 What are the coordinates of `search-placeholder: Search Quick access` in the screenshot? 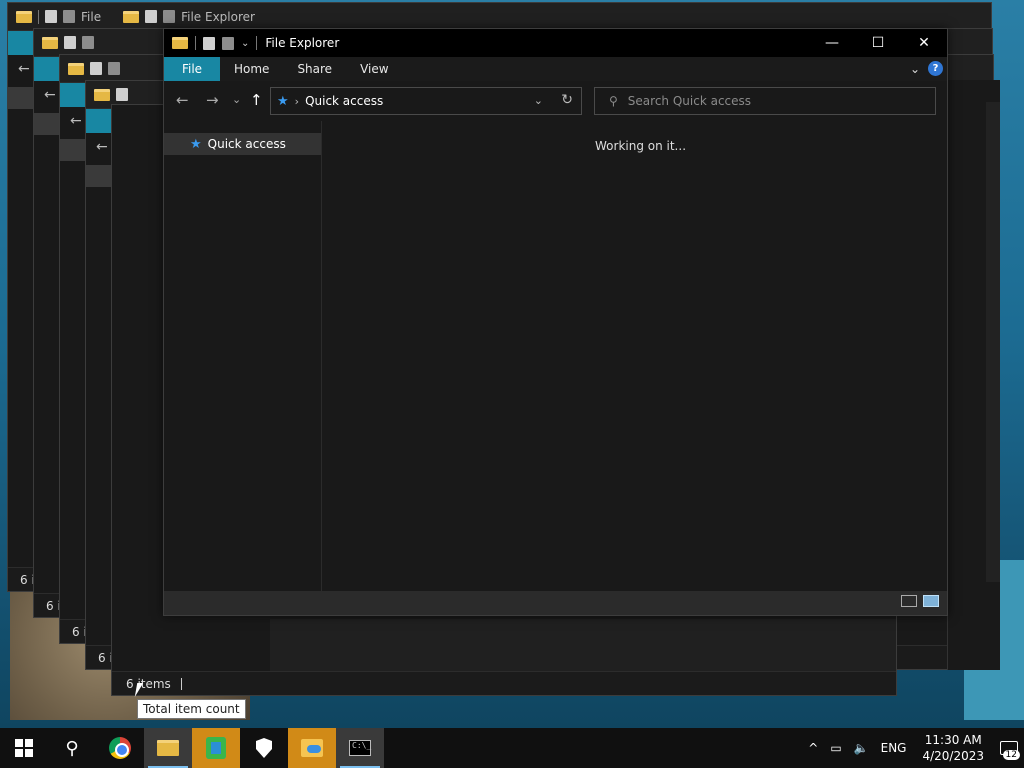 It's located at (689, 101).